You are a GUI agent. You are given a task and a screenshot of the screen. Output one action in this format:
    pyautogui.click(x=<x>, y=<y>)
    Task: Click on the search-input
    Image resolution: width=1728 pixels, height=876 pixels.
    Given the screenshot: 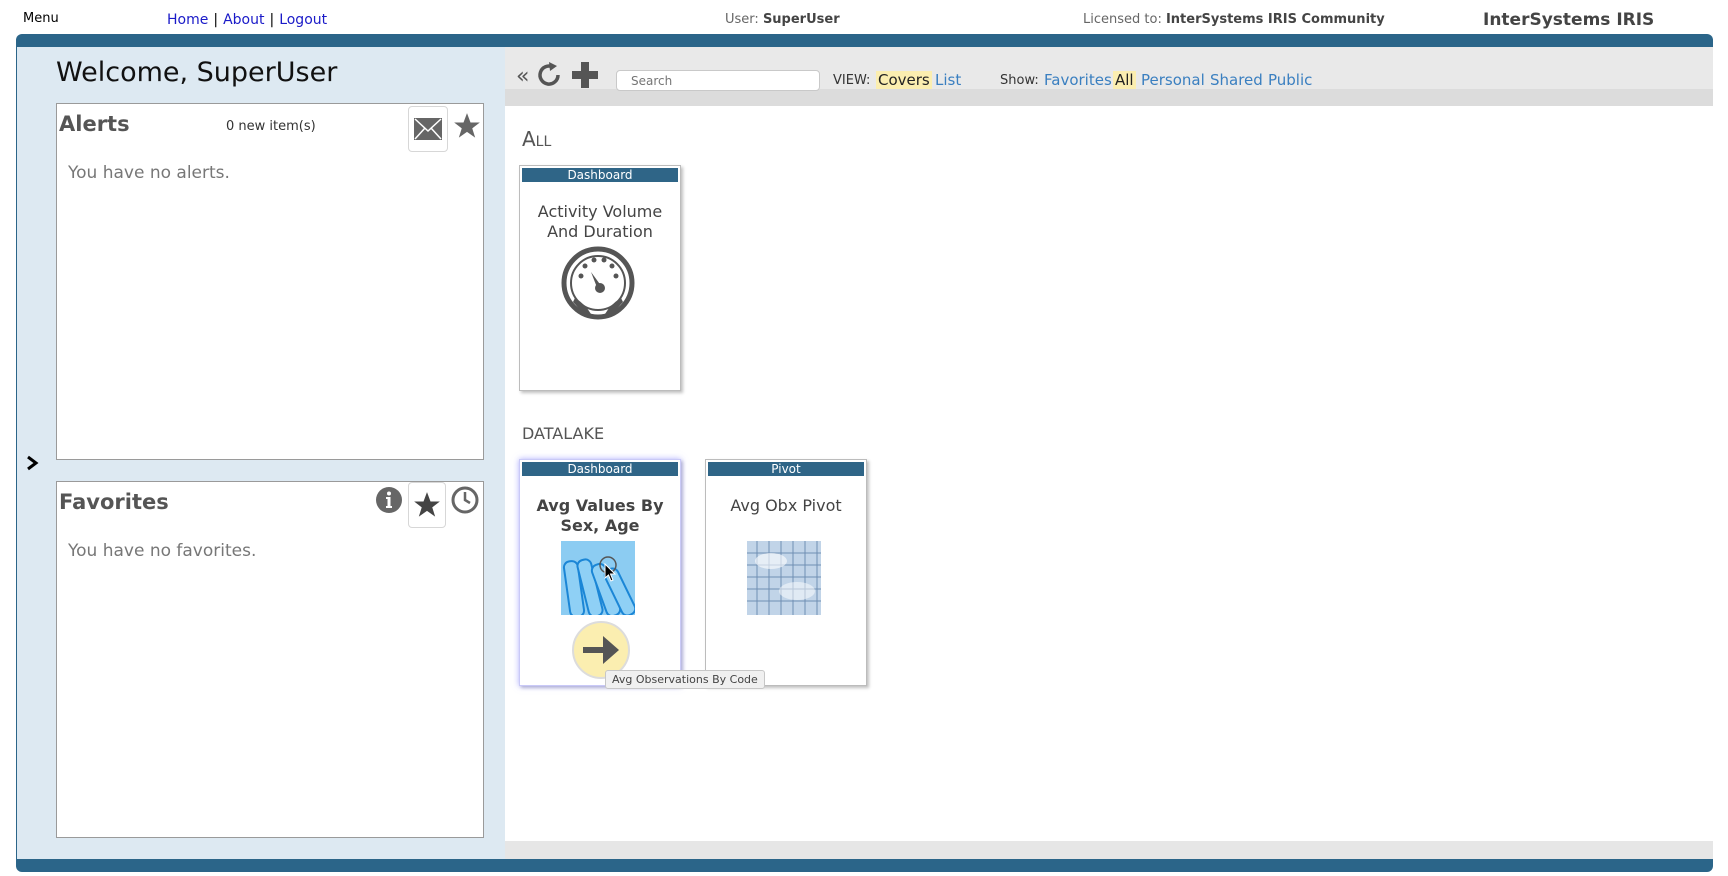 What is the action you would take?
    pyautogui.click(x=718, y=80)
    